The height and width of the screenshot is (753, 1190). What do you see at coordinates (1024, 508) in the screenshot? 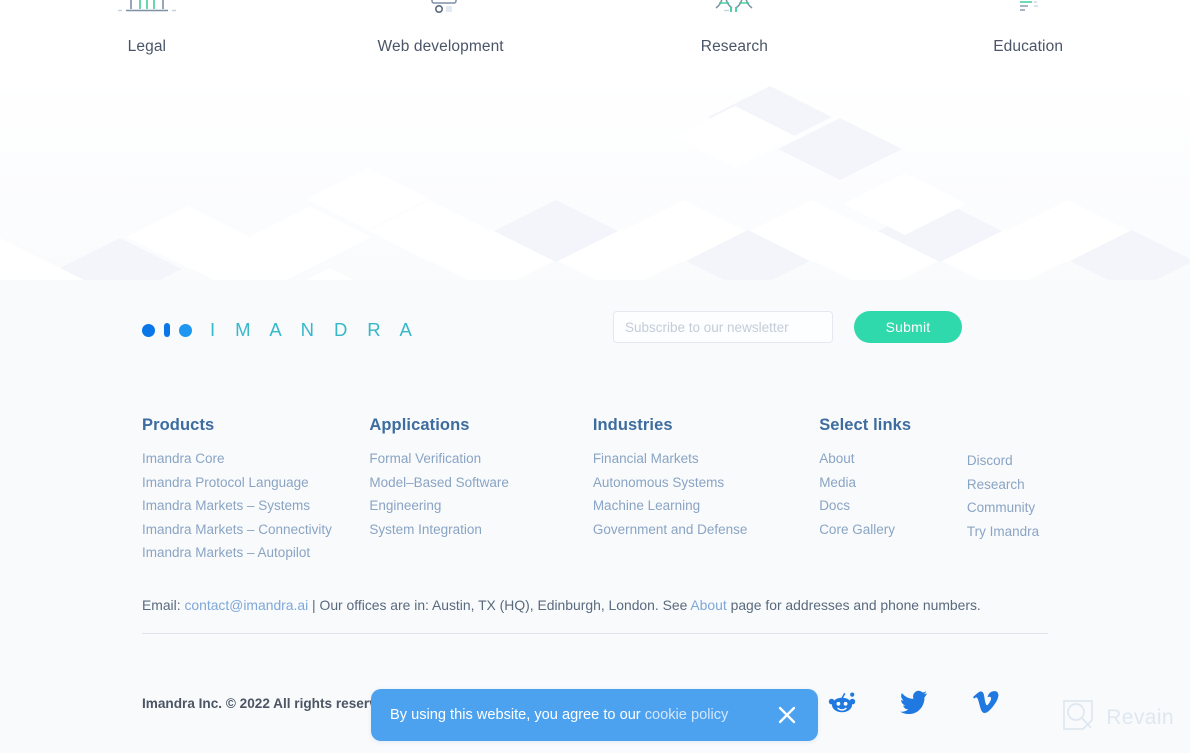
I see `footer-link-community: Community` at bounding box center [1024, 508].